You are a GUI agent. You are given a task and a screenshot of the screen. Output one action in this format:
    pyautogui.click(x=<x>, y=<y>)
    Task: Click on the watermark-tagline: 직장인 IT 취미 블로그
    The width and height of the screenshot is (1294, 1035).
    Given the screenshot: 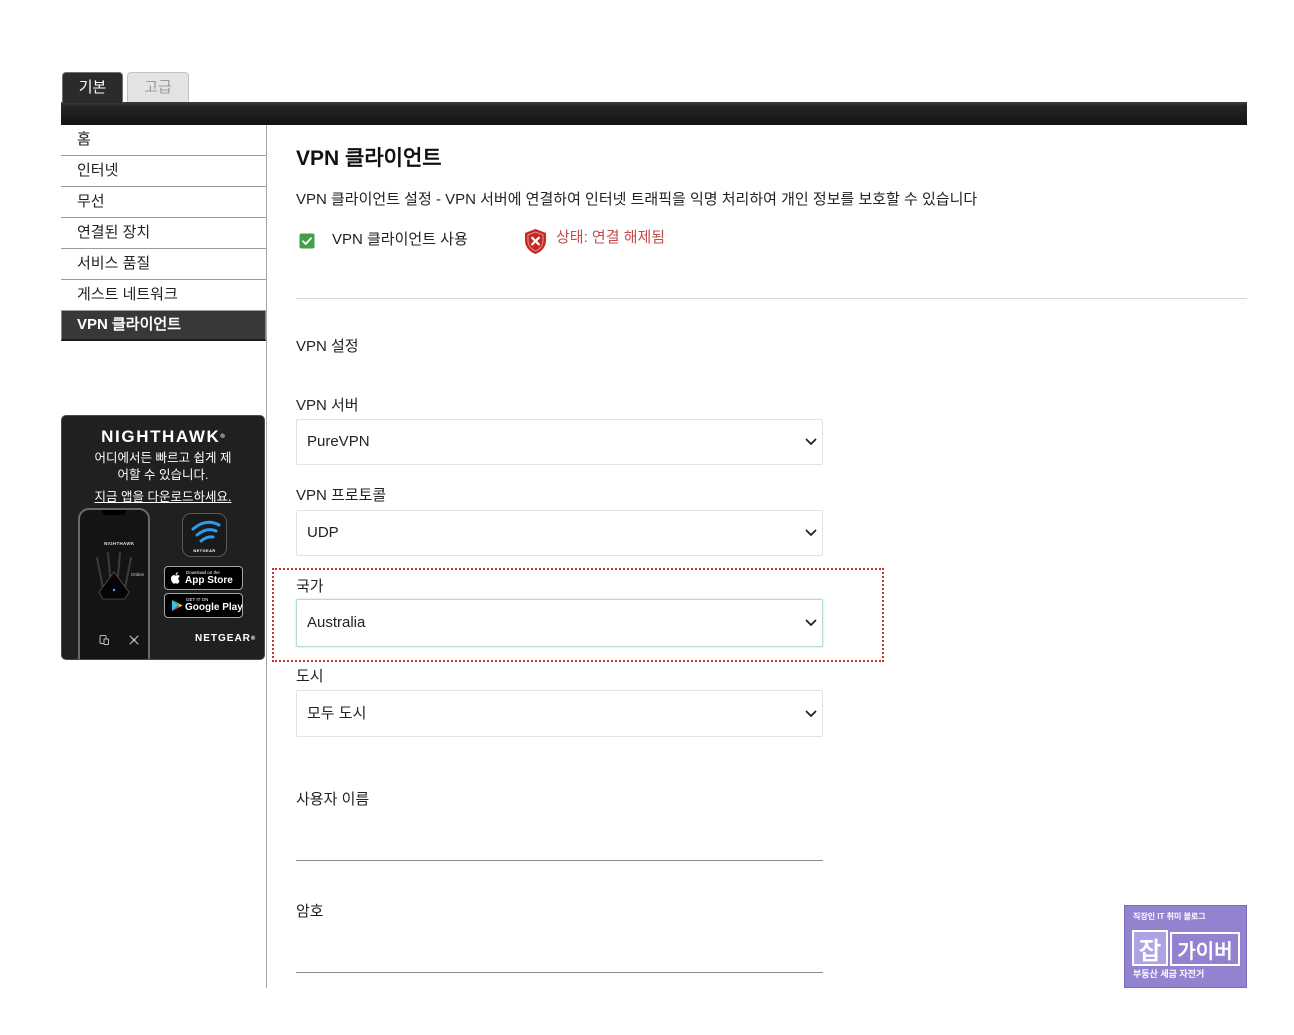 What is the action you would take?
    pyautogui.click(x=1169, y=916)
    